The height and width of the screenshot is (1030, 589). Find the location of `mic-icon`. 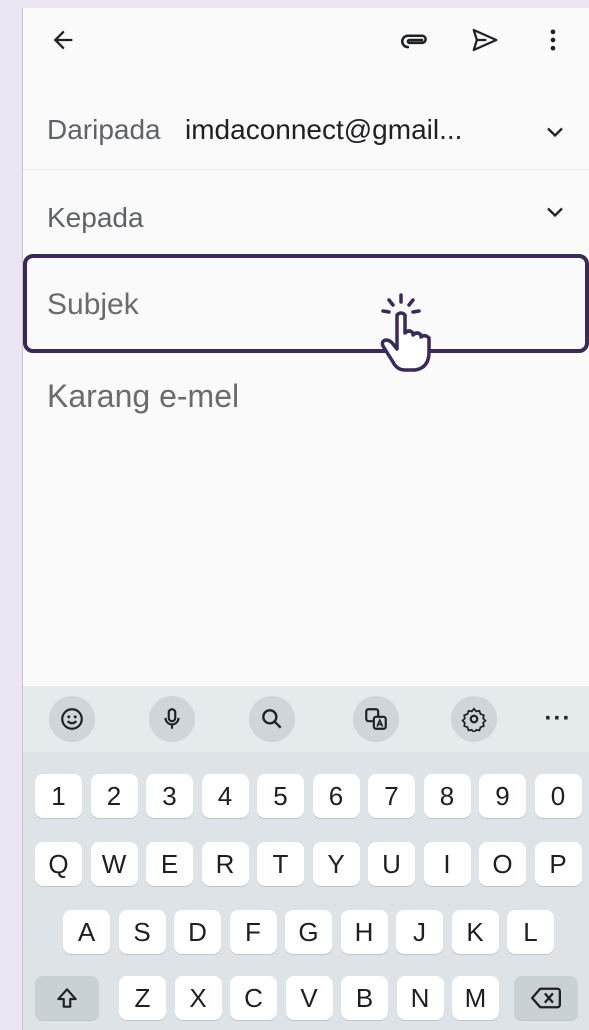

mic-icon is located at coordinates (172, 719).